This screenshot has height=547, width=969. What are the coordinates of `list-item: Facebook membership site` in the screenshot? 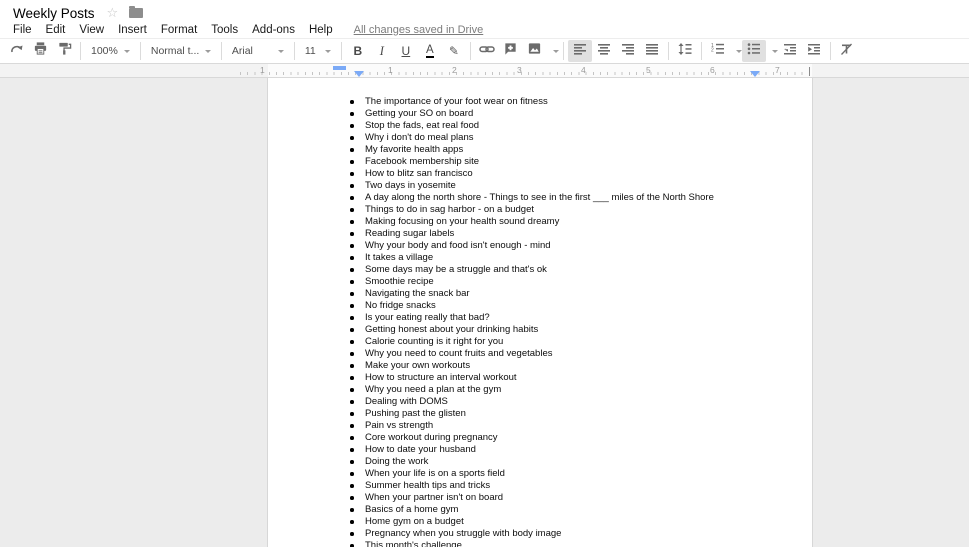 It's located at (580, 162).